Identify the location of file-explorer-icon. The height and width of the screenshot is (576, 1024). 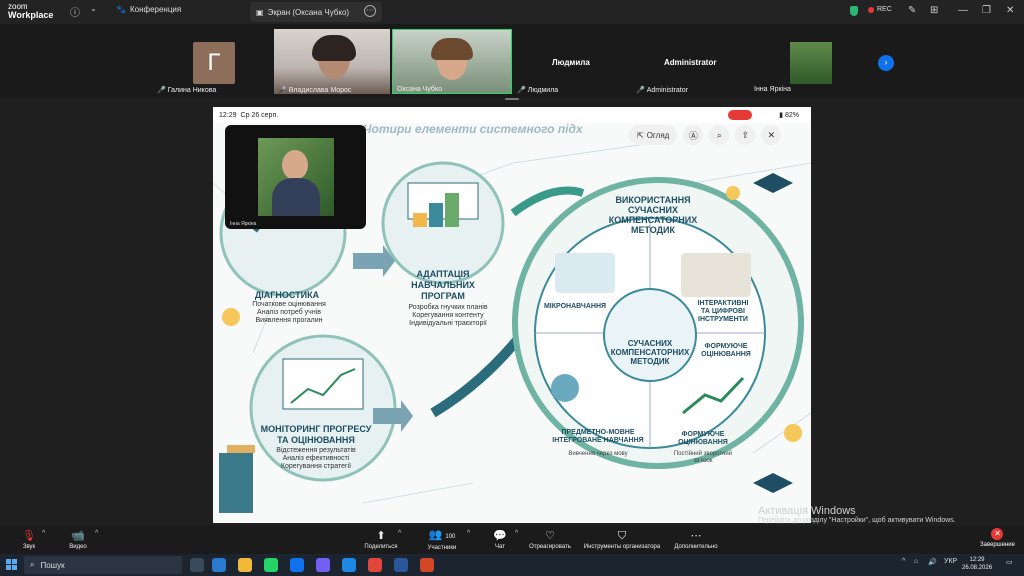
(245, 565).